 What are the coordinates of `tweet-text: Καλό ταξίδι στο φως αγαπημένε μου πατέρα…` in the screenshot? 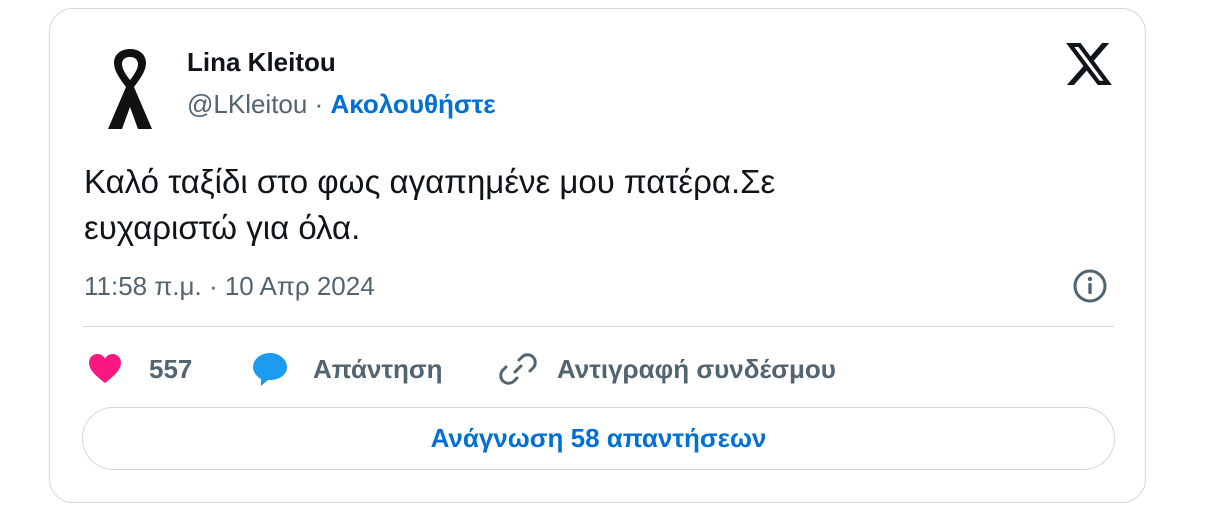 It's located at (534, 205).